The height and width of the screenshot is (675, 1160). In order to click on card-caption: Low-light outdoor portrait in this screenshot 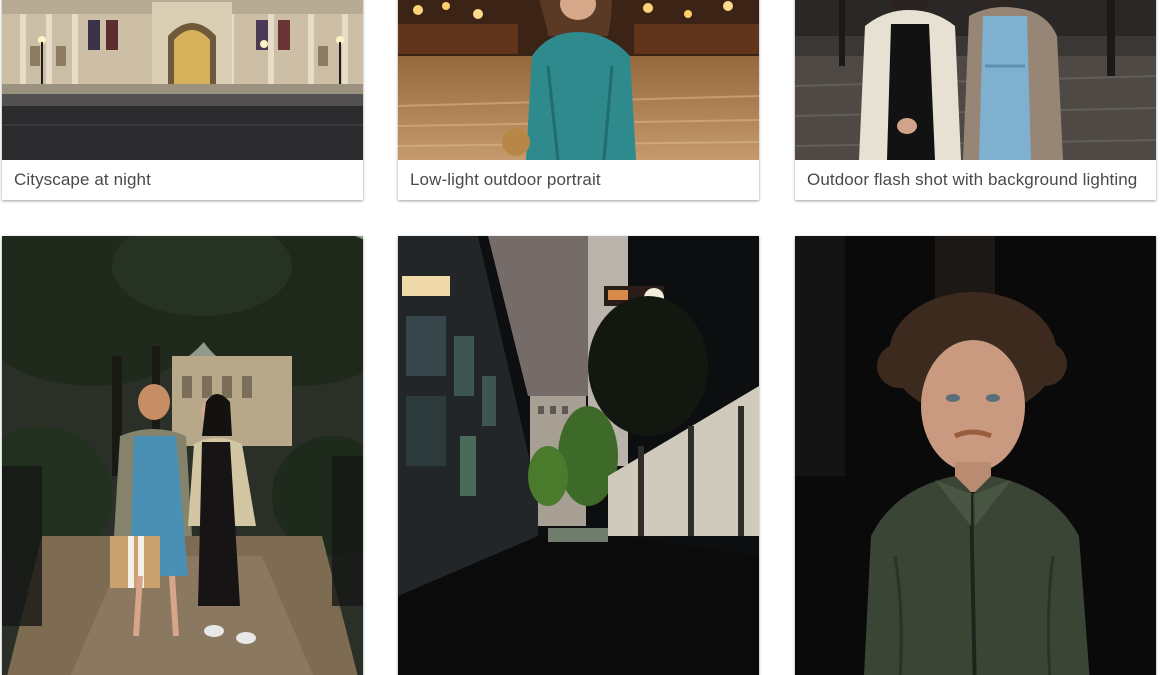, I will do `click(505, 179)`.